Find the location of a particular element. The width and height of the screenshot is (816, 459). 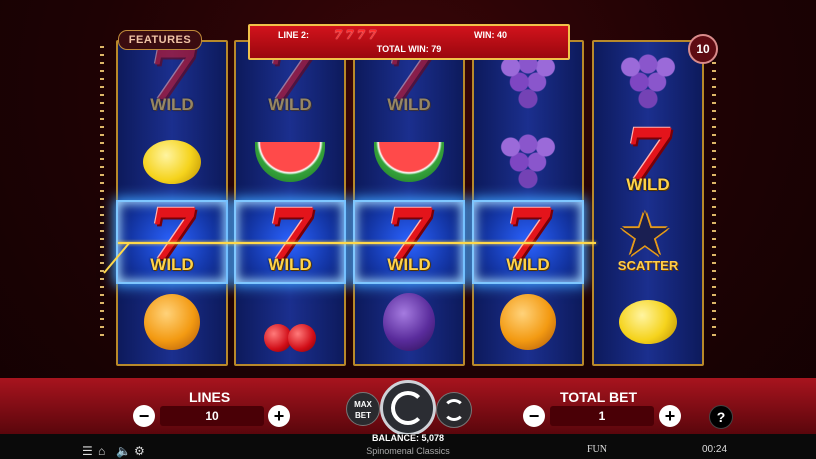

line-symbols: 7777 is located at coordinates (356, 35).